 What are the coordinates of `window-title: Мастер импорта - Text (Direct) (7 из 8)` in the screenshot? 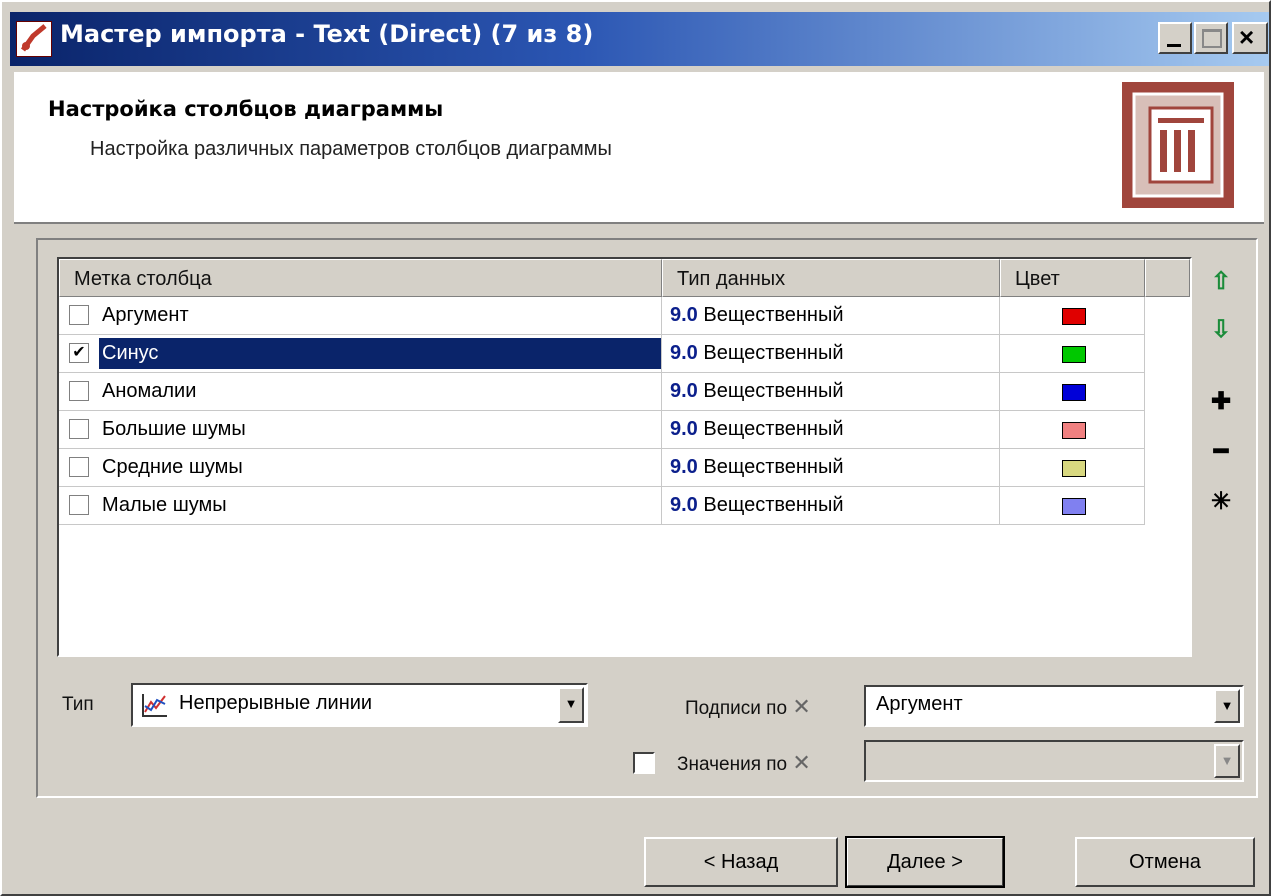 It's located at (327, 34).